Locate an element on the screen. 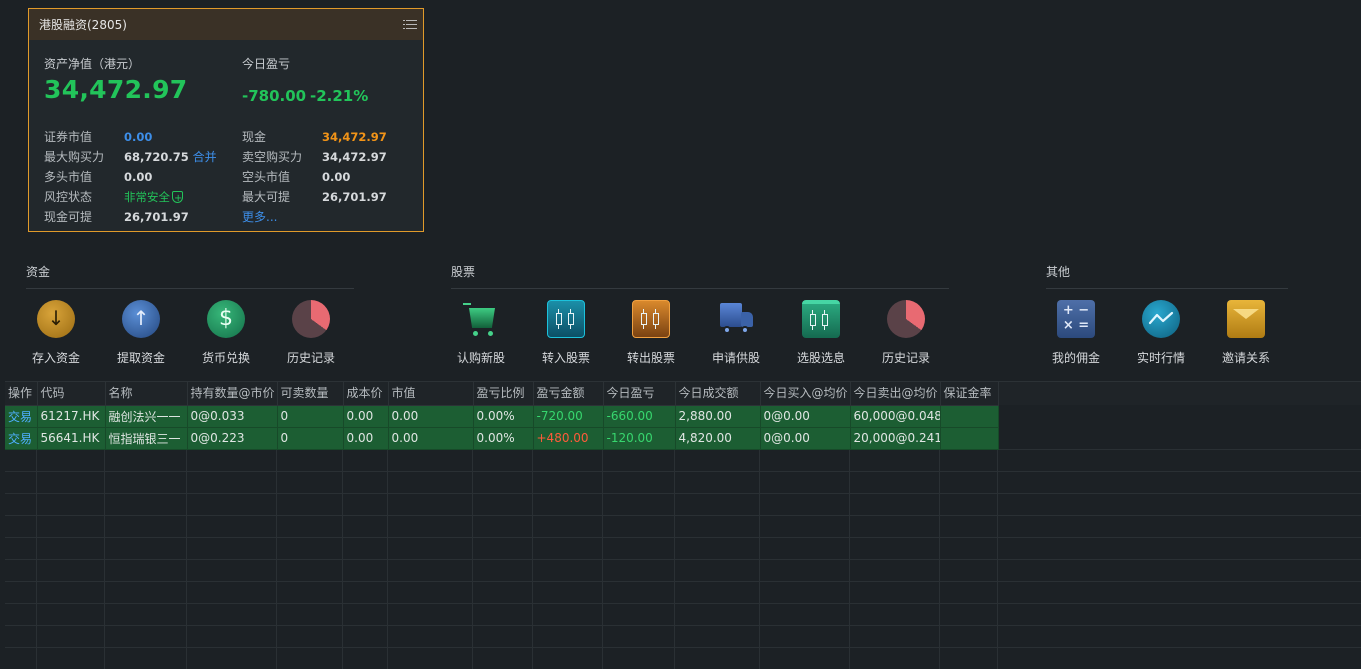  transfer-in-icon is located at coordinates (566, 319).